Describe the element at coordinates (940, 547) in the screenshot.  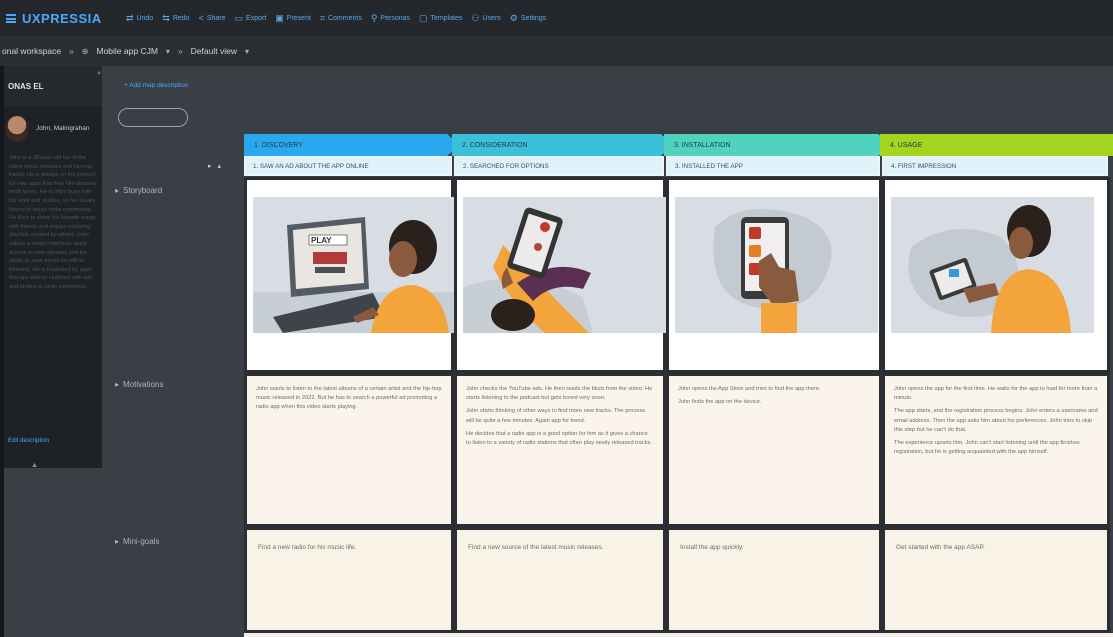
I see `mini-goal-text: Get started with the app ASAP.` at that location.